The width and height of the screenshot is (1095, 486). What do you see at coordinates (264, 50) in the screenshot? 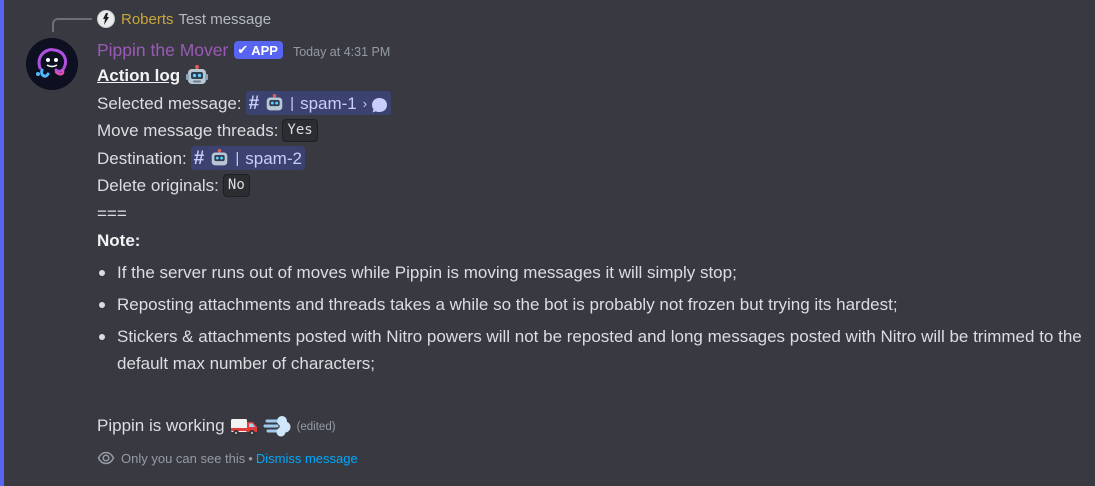
I see `app-badge-label: APP` at bounding box center [264, 50].